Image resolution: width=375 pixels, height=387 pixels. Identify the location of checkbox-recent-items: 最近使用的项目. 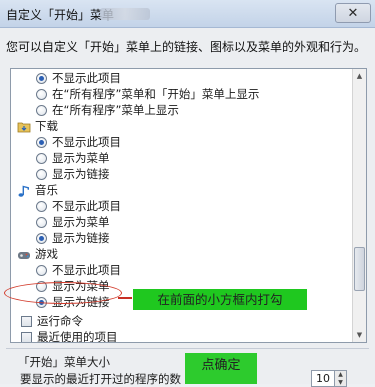
(69, 336).